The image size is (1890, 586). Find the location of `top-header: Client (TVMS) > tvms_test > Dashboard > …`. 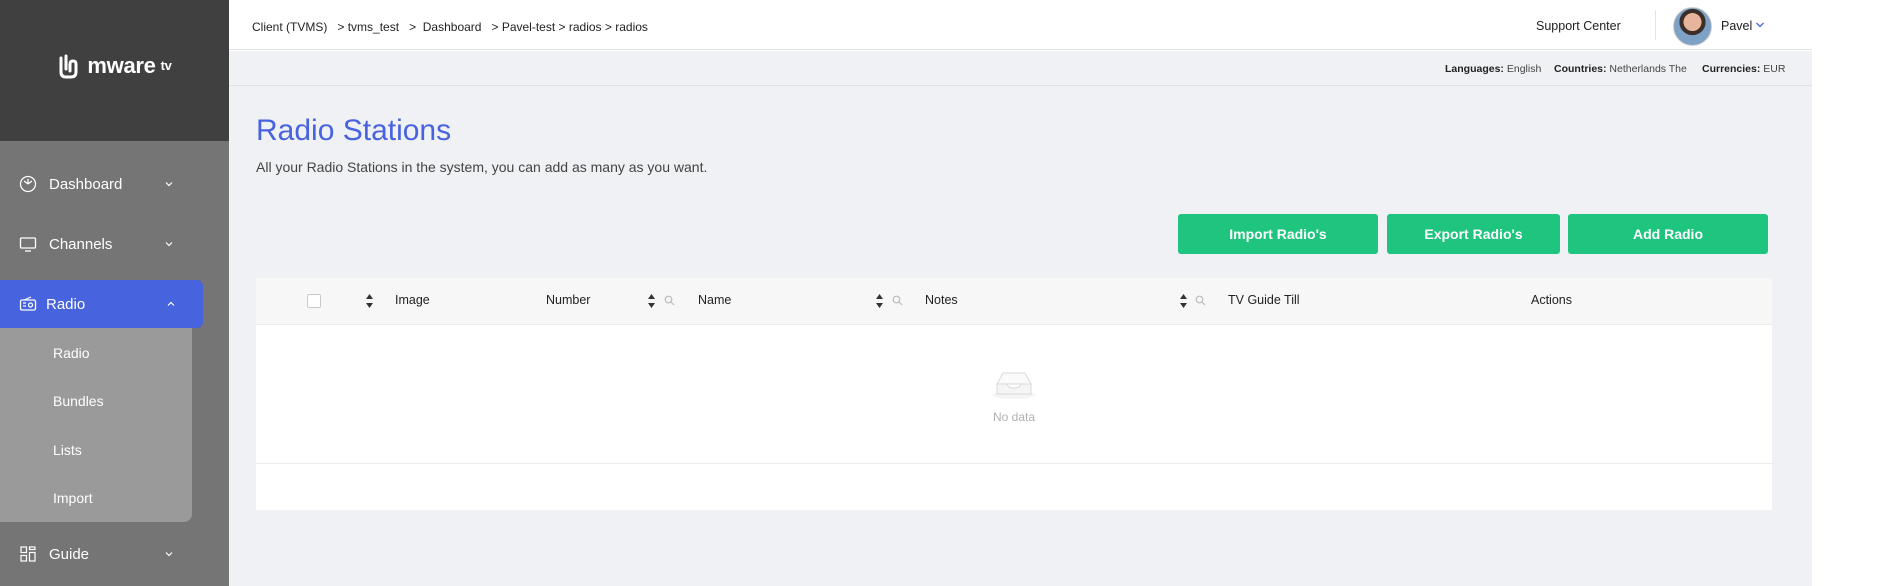

top-header: Client (TVMS) > tvms_test > Dashboard > … is located at coordinates (1020, 25).